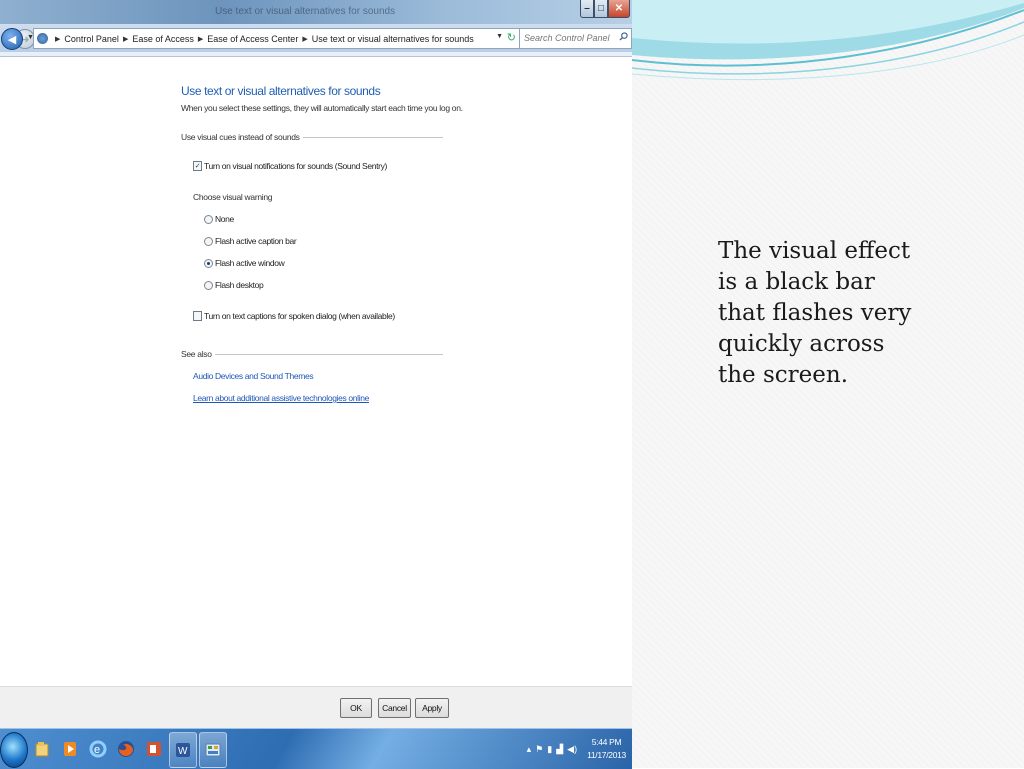  Describe the element at coordinates (208, 263) in the screenshot. I see `radio-flash-window` at that location.